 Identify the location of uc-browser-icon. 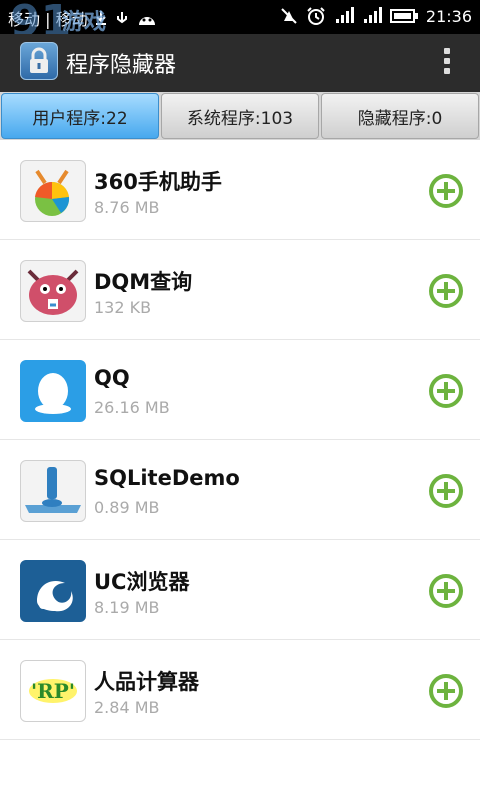
(53, 591).